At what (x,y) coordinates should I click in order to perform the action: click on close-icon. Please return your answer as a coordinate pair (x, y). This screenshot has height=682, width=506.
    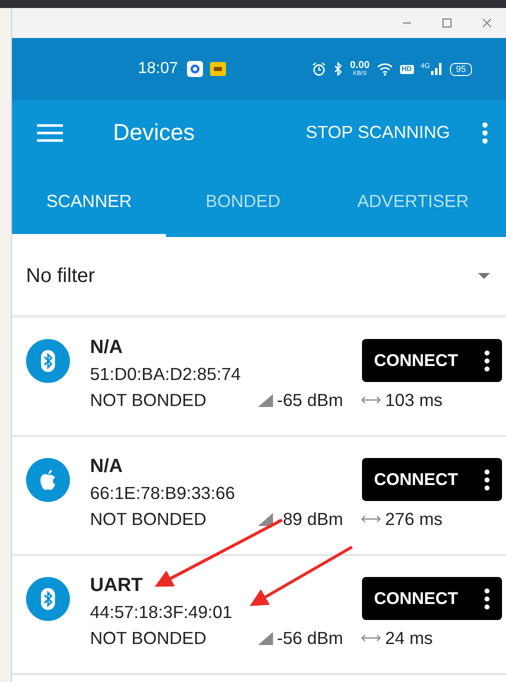
    Looking at the image, I should click on (487, 23).